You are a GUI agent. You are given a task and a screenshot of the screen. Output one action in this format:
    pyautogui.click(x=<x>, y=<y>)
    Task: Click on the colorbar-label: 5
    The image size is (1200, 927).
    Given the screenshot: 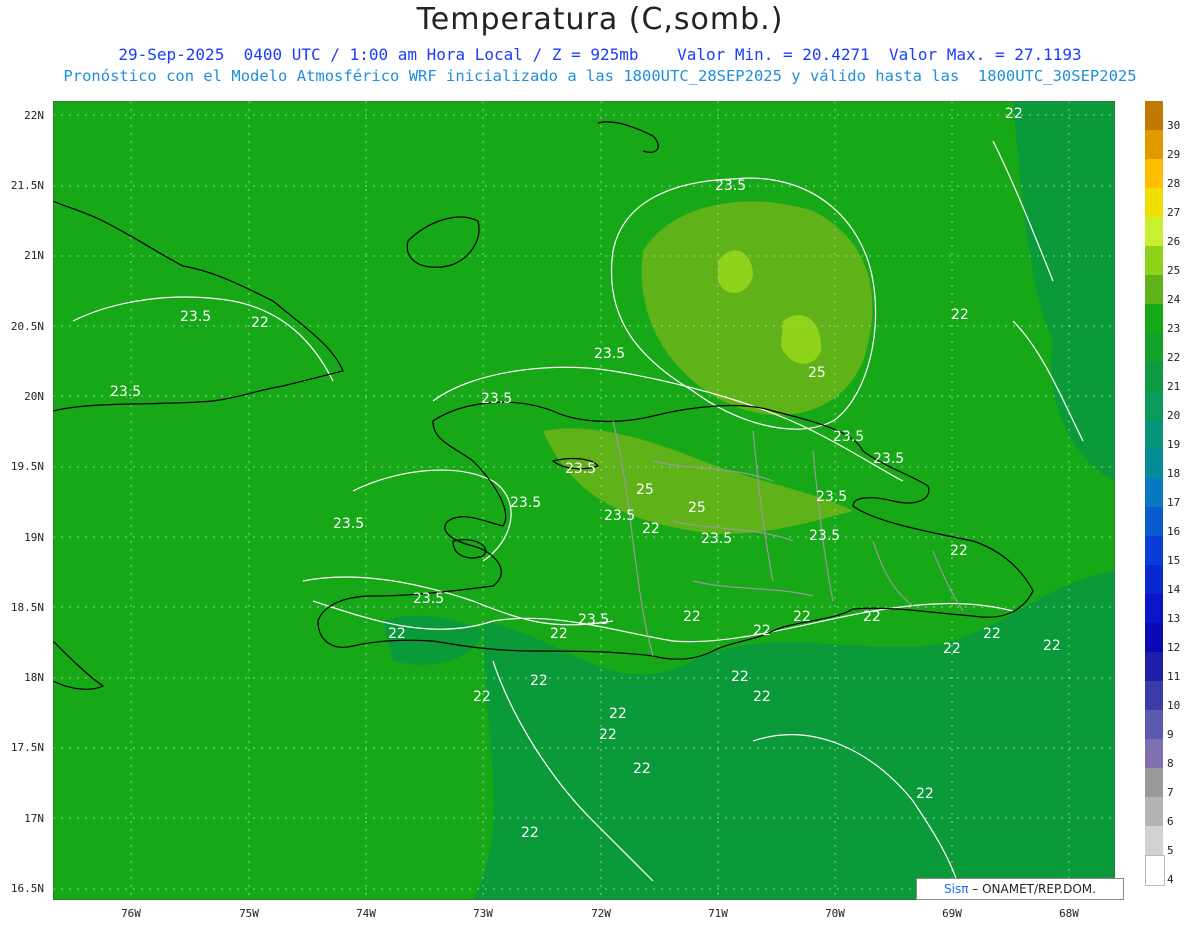 What is the action you would take?
    pyautogui.click(x=1170, y=850)
    